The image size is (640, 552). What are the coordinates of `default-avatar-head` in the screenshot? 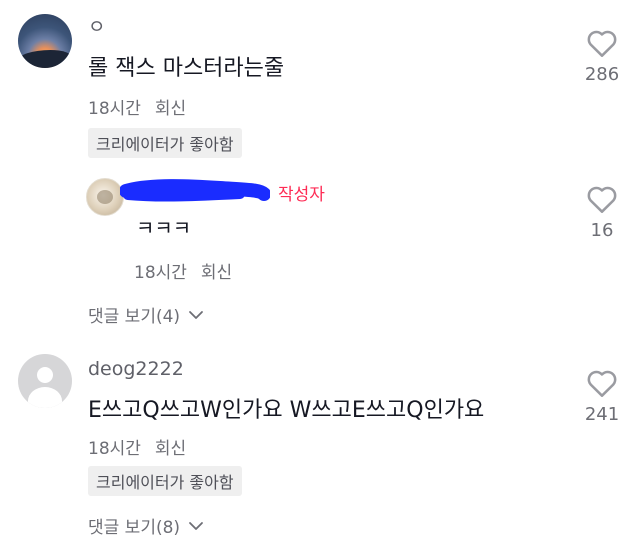 It's located at (45, 375).